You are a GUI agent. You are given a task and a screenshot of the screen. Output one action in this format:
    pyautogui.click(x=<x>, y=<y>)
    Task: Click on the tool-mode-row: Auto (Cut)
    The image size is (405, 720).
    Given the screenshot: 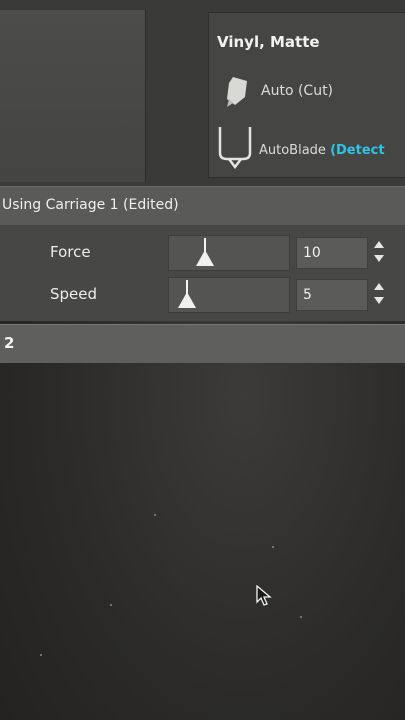 What is the action you would take?
    pyautogui.click(x=313, y=93)
    